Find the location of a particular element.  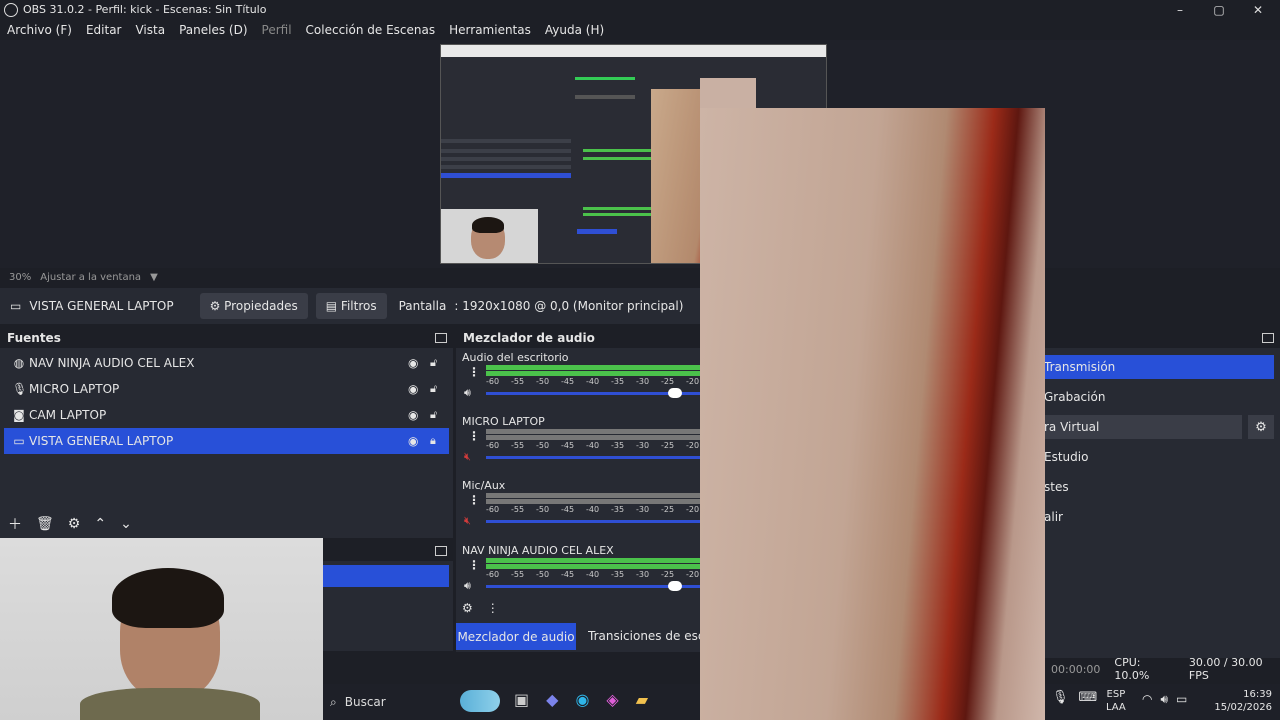

maximize-button: ▢ is located at coordinates (1219, 9).